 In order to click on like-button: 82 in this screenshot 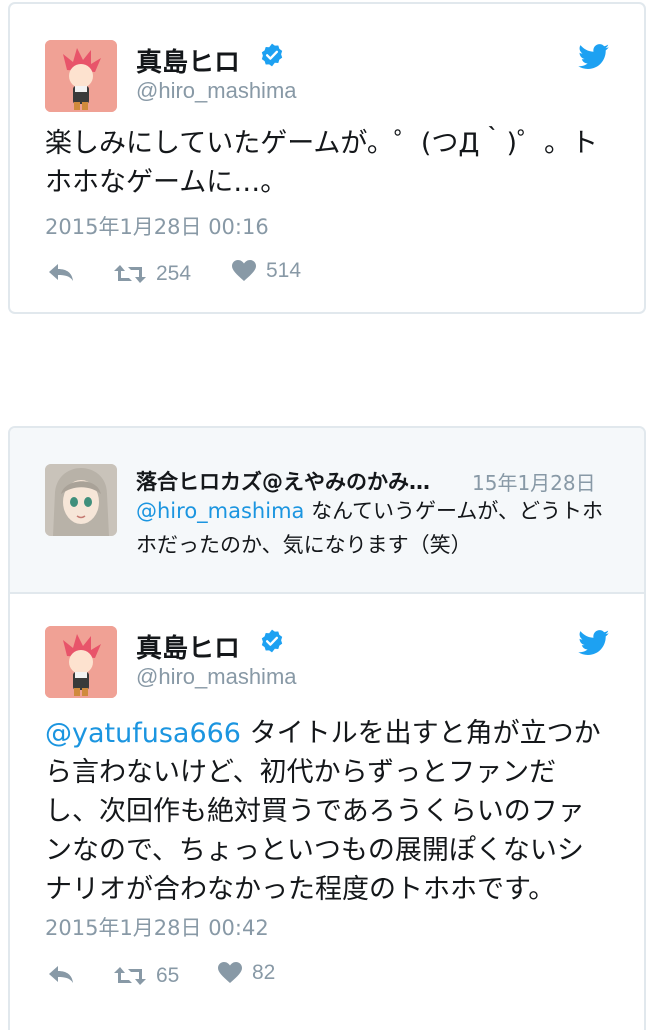, I will do `click(246, 973)`.